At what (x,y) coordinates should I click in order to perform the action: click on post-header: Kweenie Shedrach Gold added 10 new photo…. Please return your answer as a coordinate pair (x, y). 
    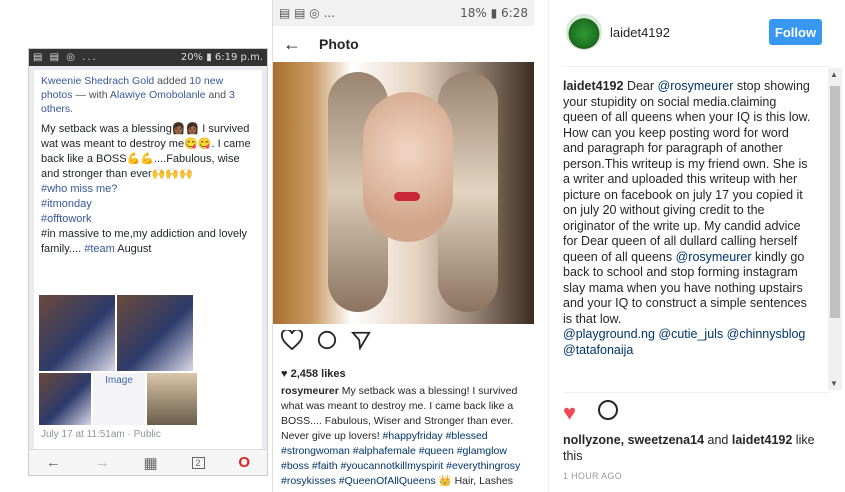
    Looking at the image, I should click on (148, 95).